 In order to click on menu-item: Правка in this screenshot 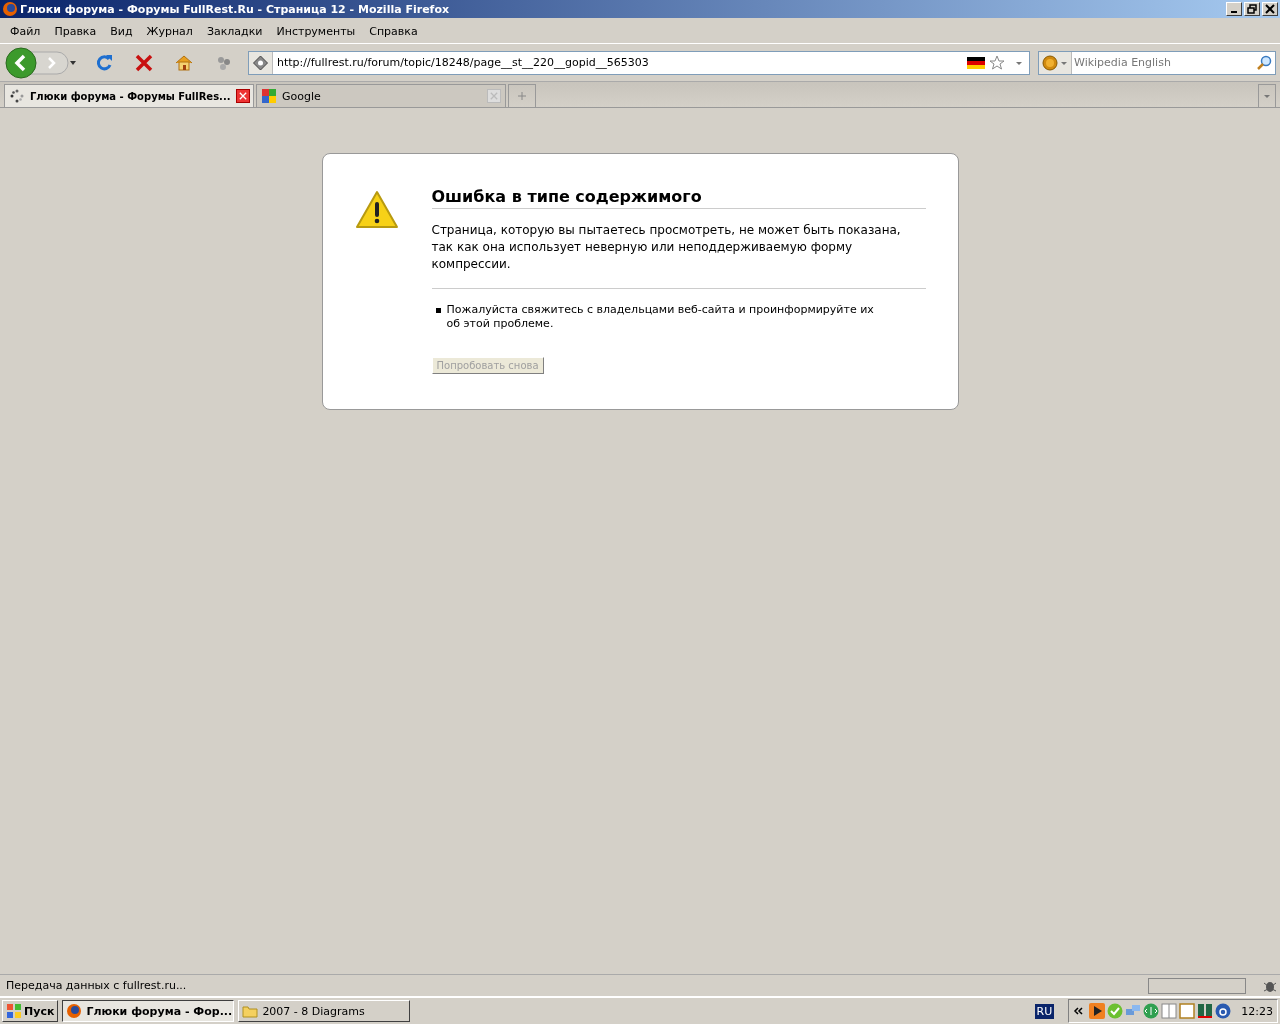, I will do `click(75, 31)`.